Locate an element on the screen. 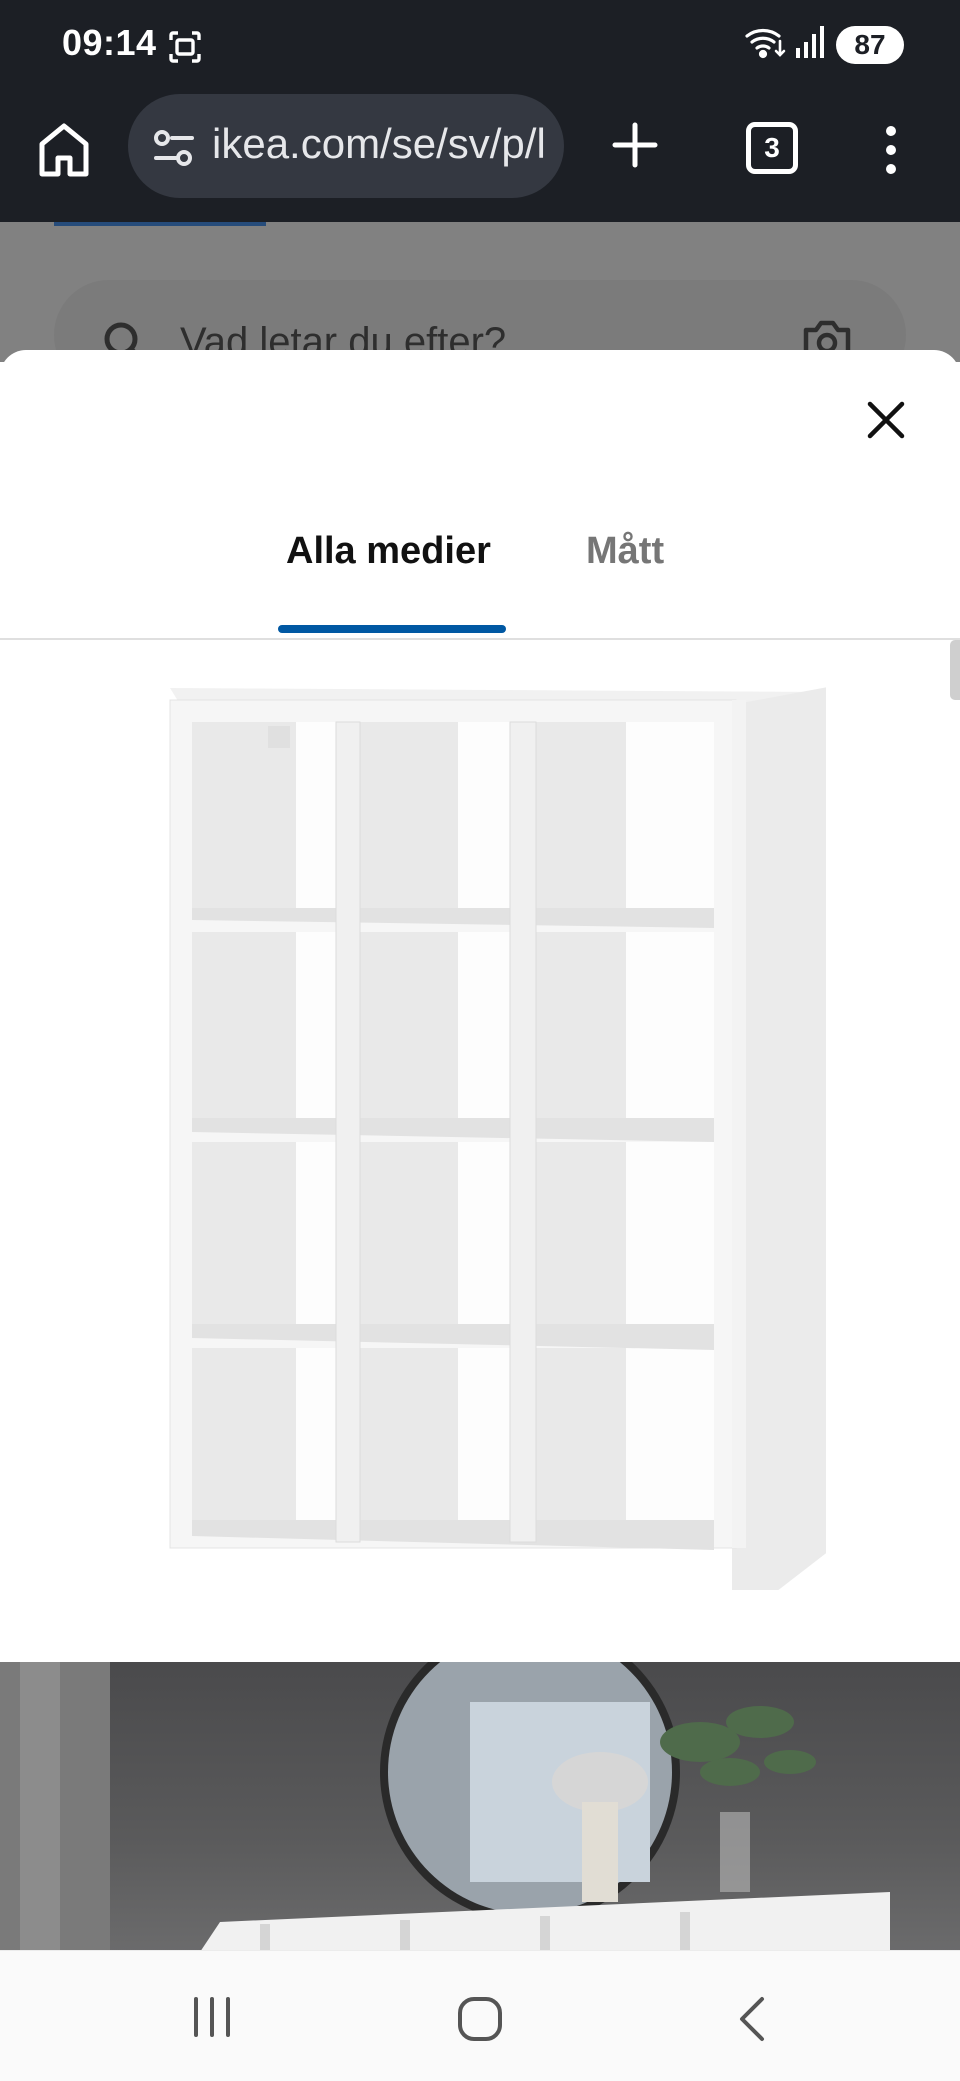 The width and height of the screenshot is (960, 2081). active-tab-indicator is located at coordinates (392, 629).